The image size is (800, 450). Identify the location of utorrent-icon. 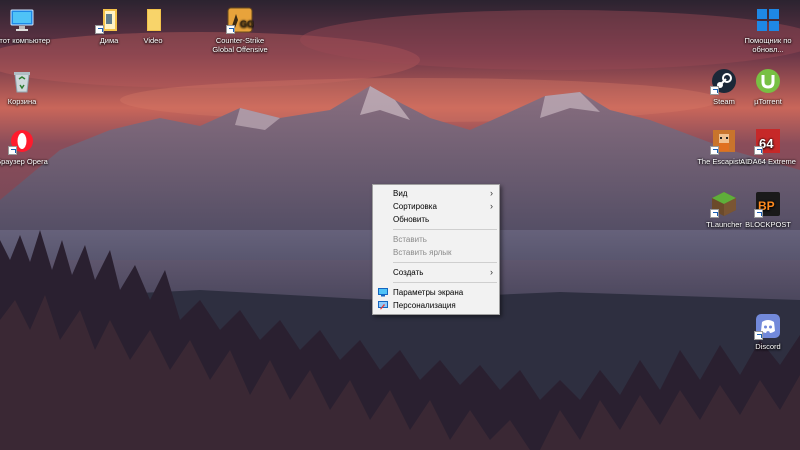
(768, 81).